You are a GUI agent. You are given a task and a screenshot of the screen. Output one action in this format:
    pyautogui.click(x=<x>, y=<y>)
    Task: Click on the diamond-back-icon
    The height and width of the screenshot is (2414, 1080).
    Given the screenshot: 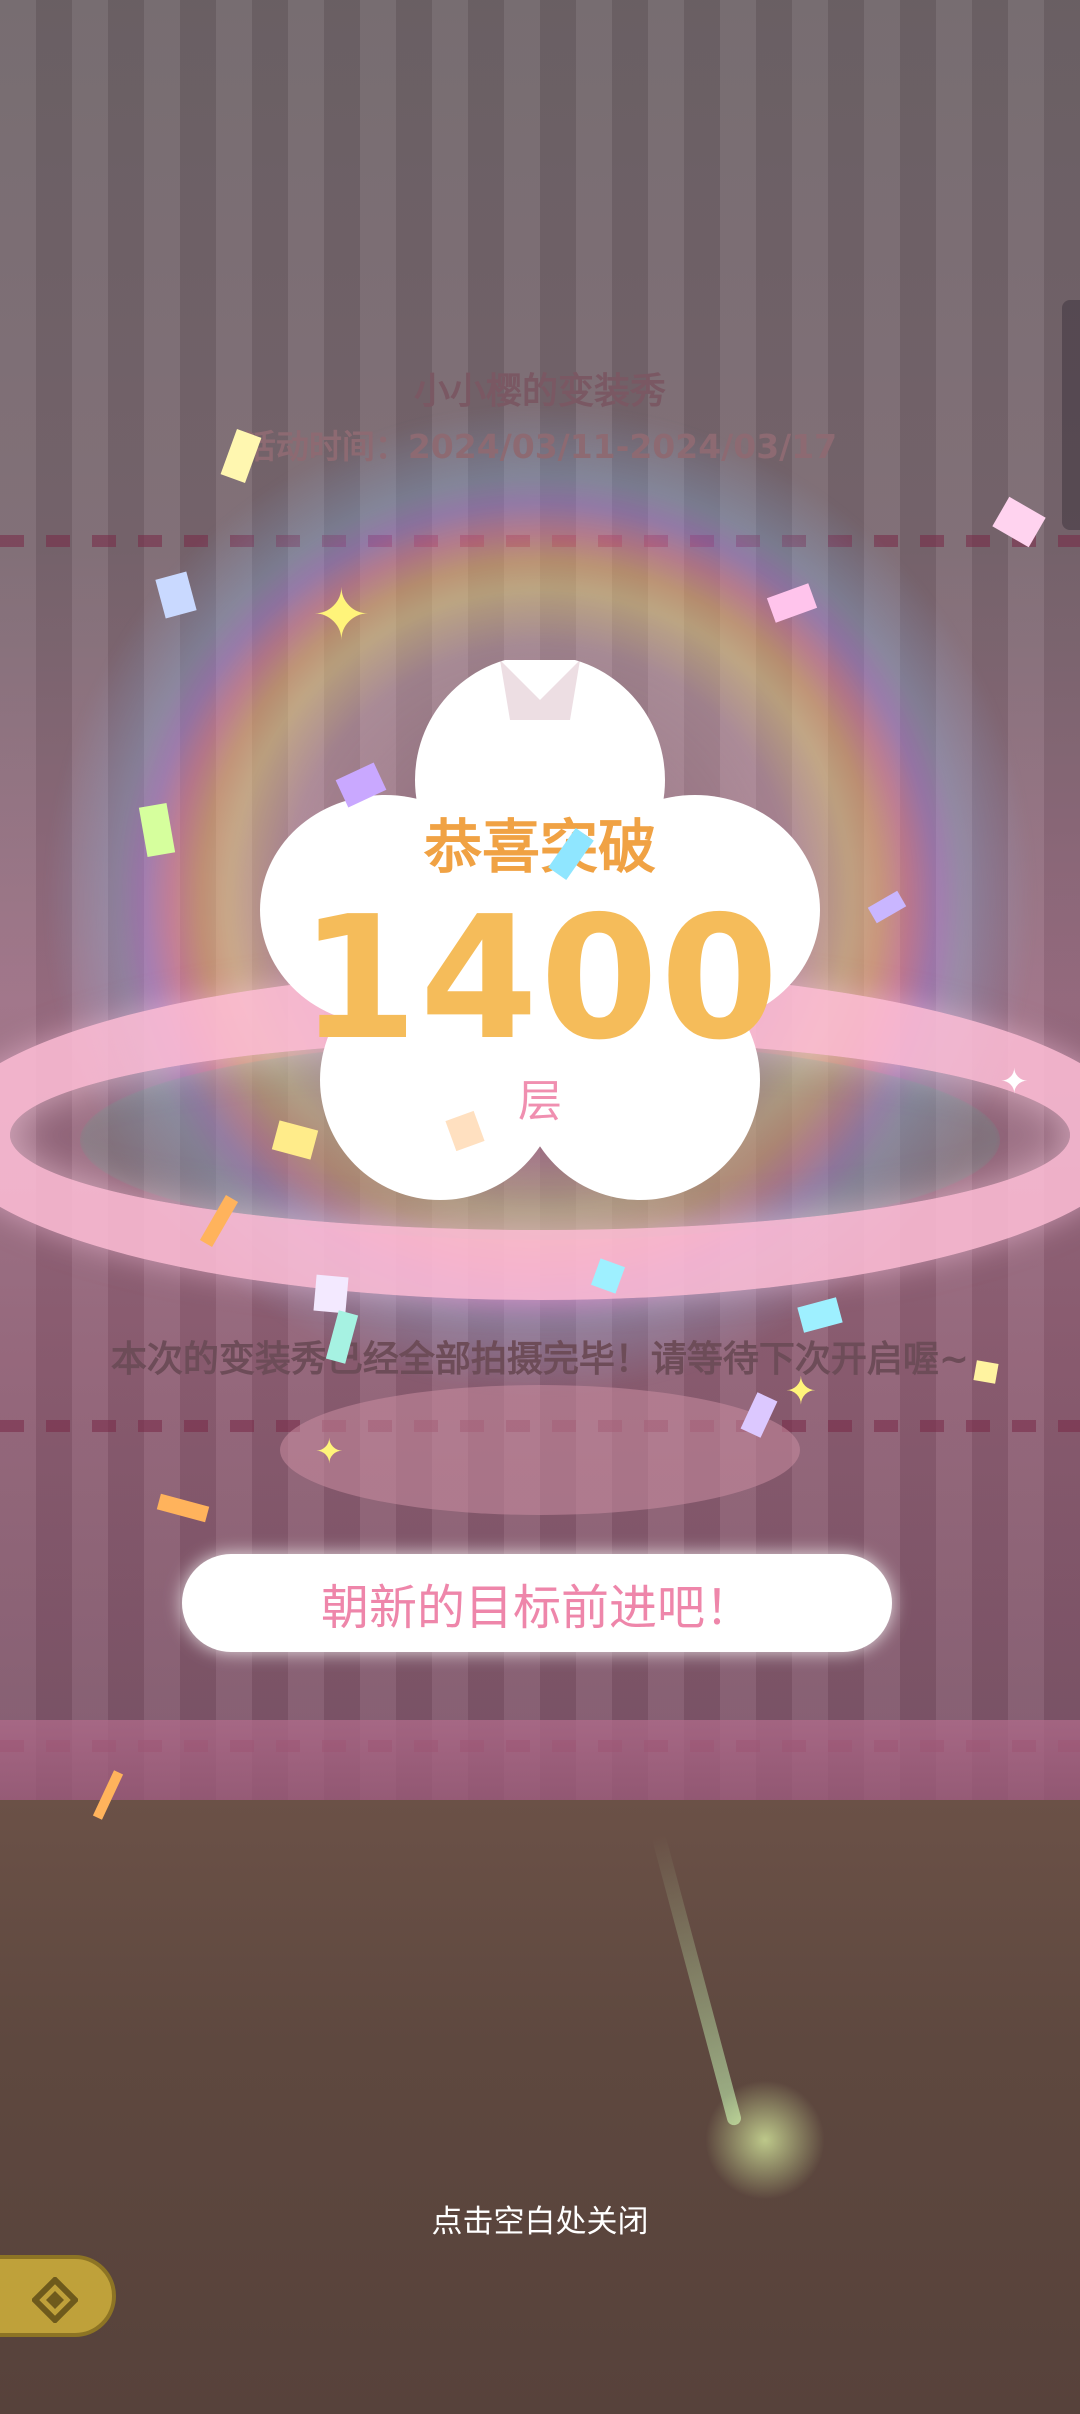 What is the action you would take?
    pyautogui.click(x=55, y=2300)
    